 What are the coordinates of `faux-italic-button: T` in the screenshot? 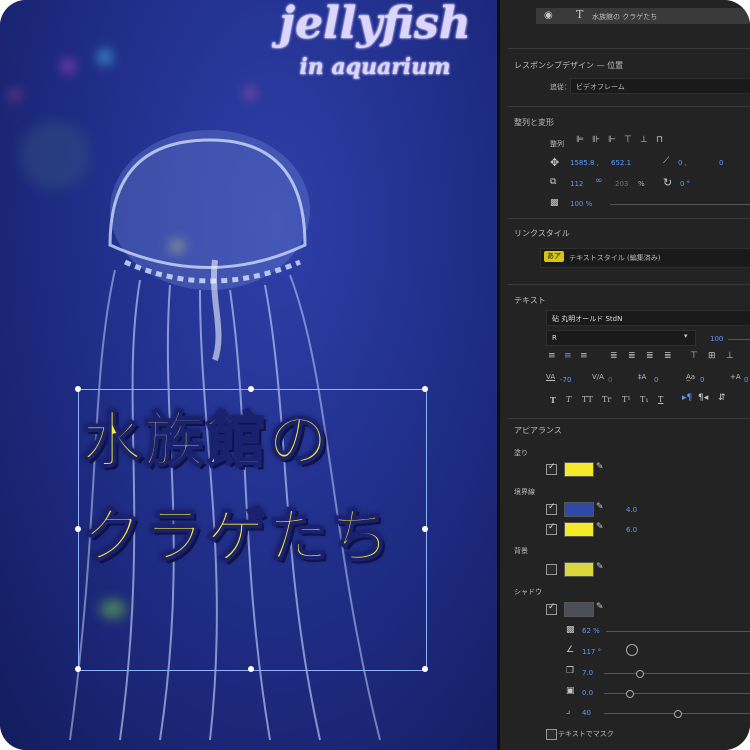 It's located at (568, 399).